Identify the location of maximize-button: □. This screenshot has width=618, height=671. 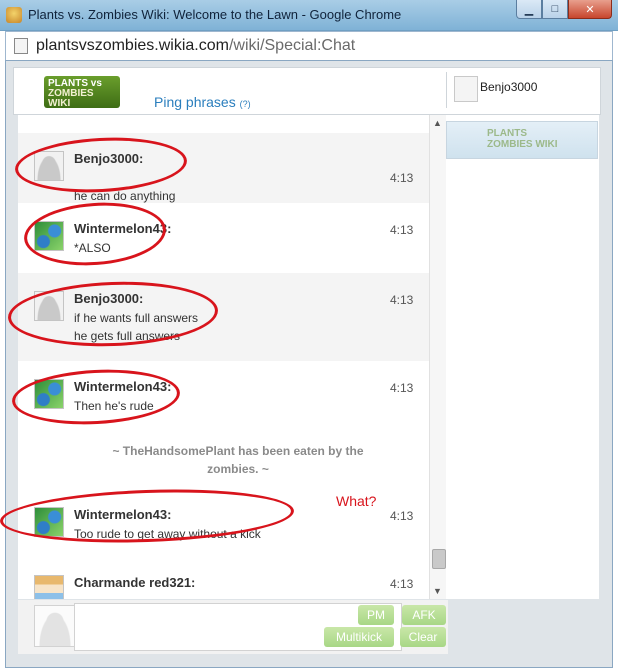
(555, 9).